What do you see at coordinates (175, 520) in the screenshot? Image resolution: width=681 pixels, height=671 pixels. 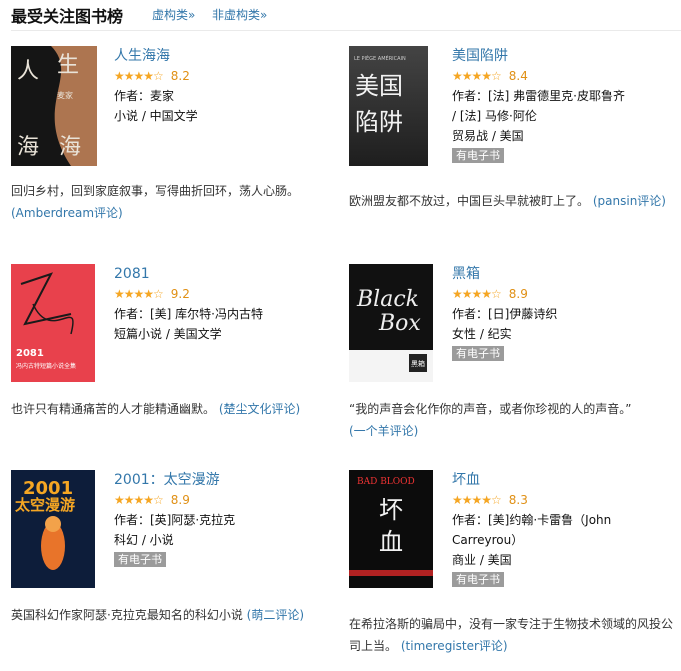 I see `book-author: 作者：[英]阿瑟·克拉克` at bounding box center [175, 520].